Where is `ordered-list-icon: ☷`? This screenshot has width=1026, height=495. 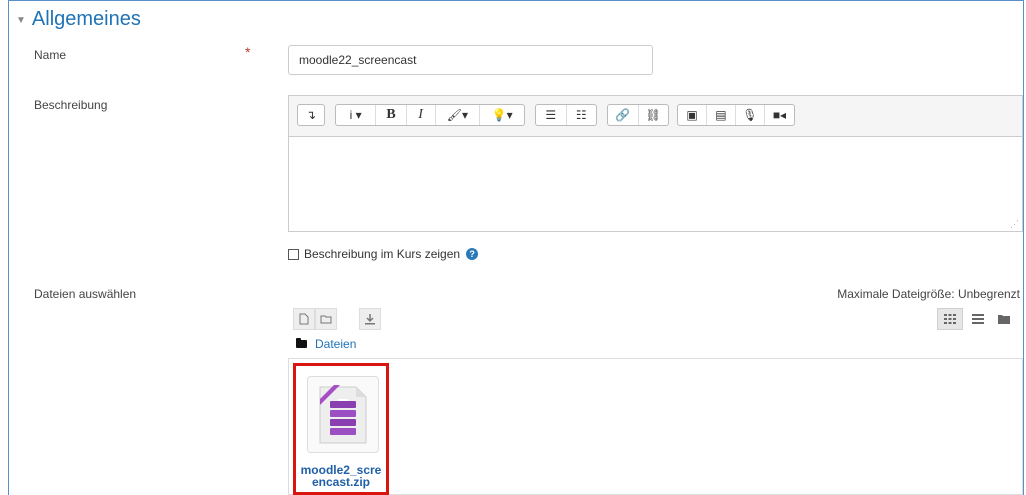 ordered-list-icon: ☷ is located at coordinates (582, 115).